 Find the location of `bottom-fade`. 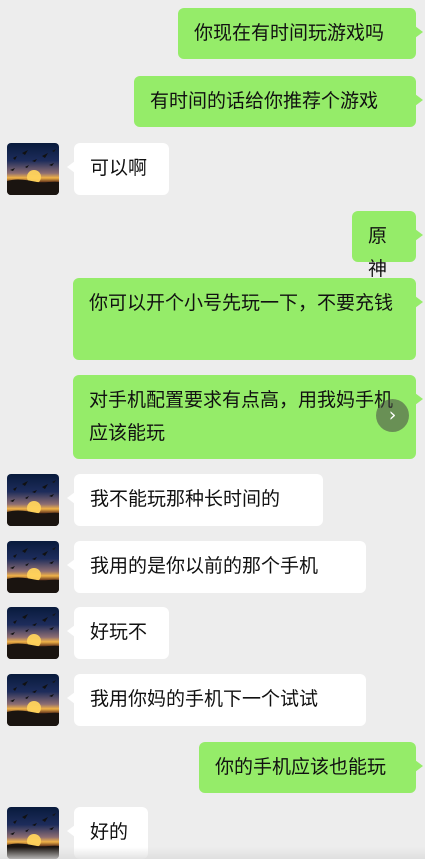

bottom-fade is located at coordinates (212, 853).